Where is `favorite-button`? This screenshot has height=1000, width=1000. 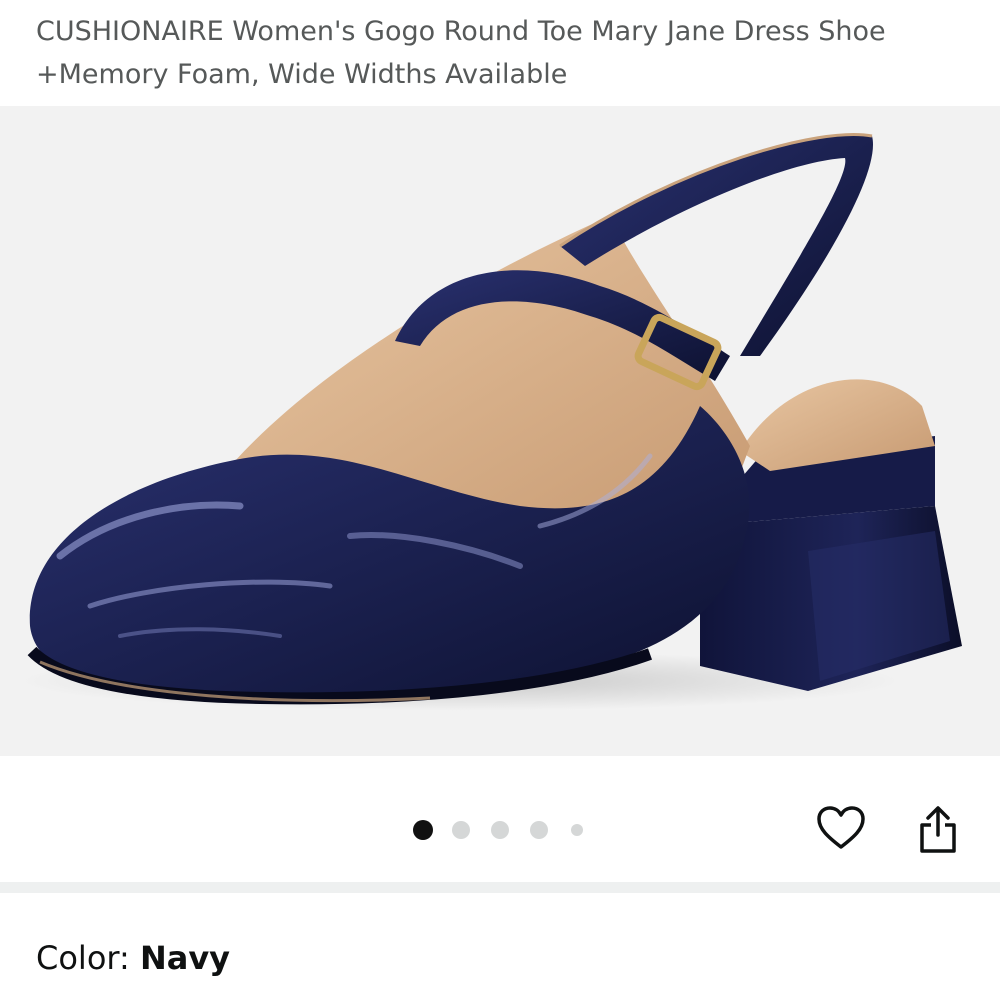 favorite-button is located at coordinates (841, 828).